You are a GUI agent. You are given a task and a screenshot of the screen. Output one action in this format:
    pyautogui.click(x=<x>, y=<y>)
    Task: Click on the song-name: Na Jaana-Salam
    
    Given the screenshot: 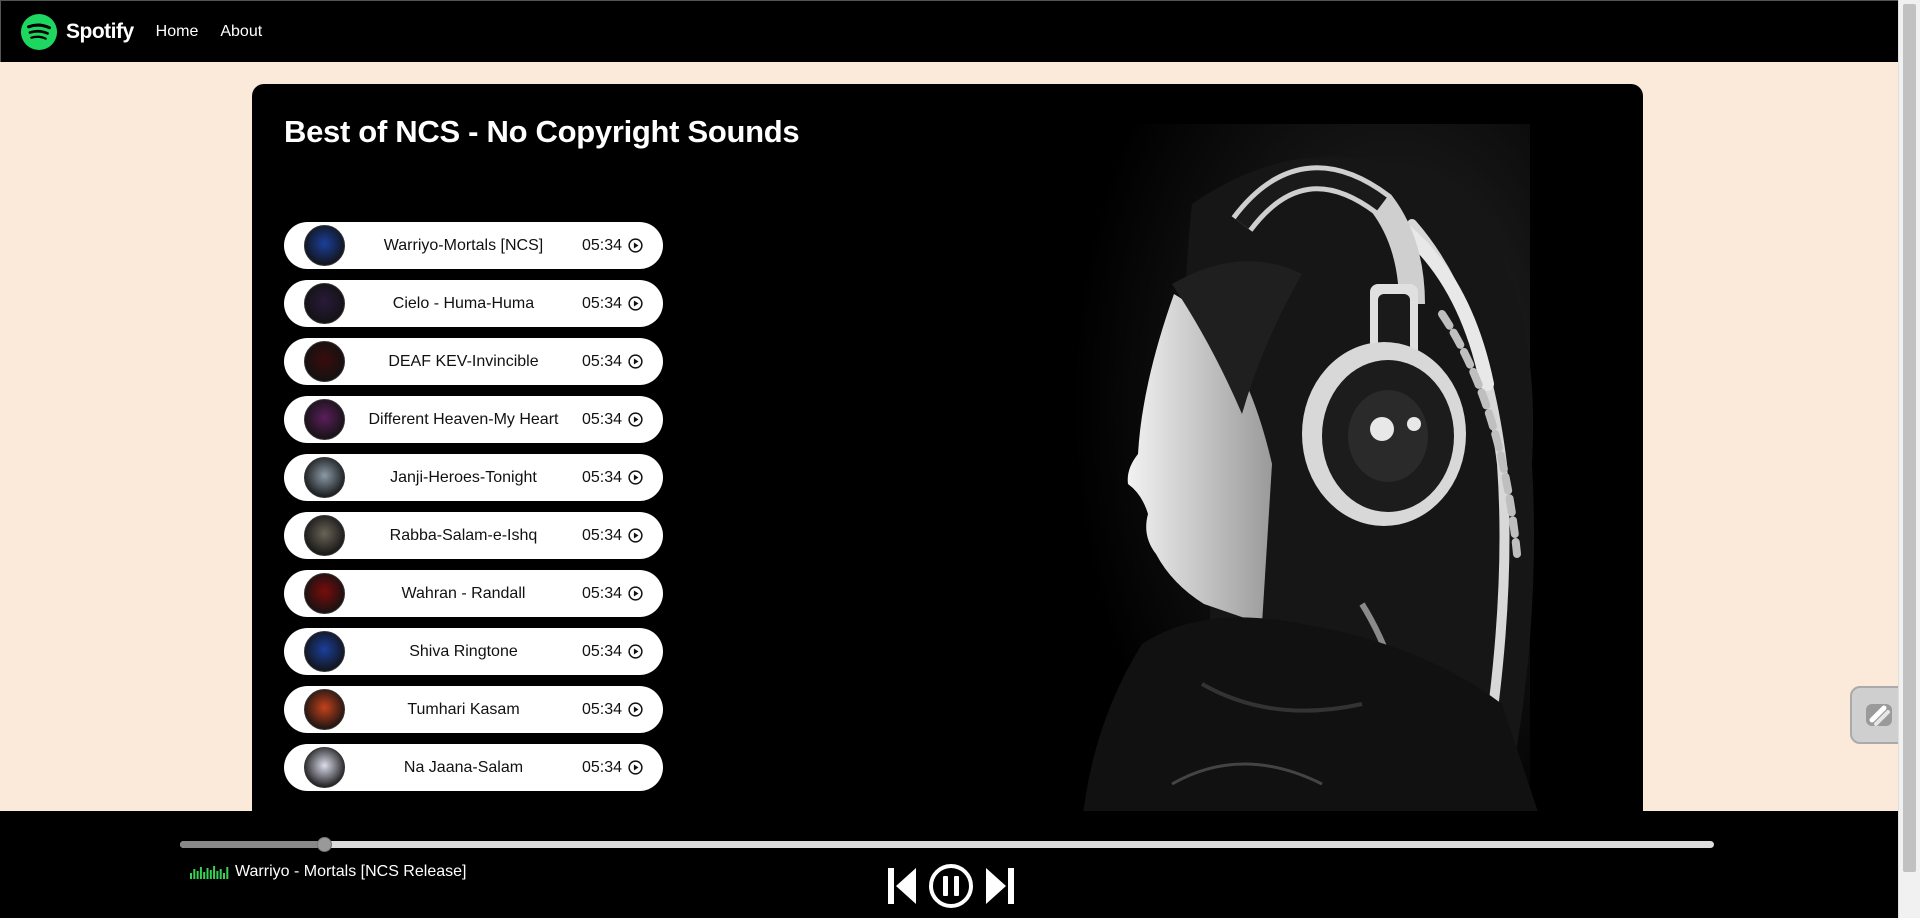 What is the action you would take?
    pyautogui.click(x=463, y=767)
    